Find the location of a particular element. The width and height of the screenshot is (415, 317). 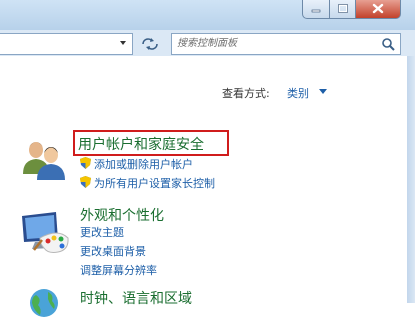

monitor-palette-icon is located at coordinates (45, 233).